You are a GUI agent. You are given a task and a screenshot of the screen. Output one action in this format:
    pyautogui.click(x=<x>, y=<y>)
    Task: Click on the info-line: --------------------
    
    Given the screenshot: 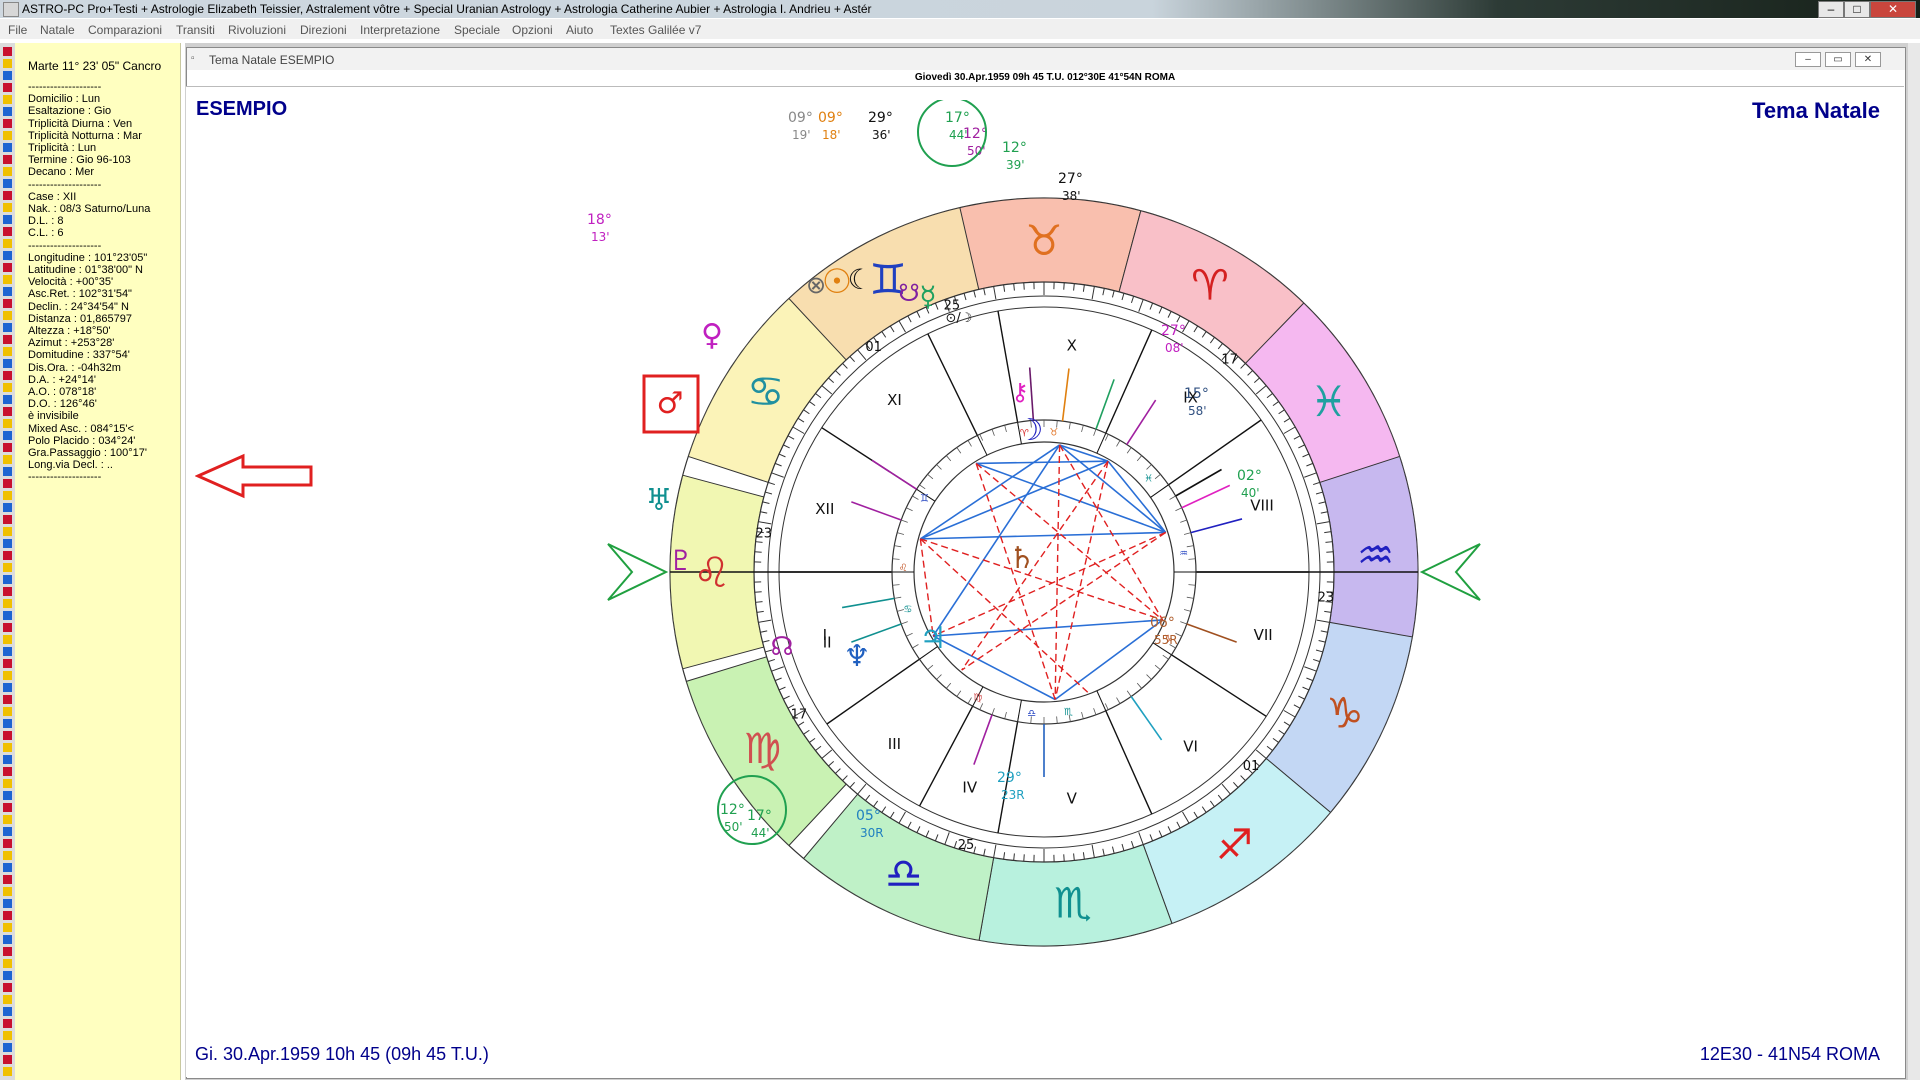 What is the action you would take?
    pyautogui.click(x=65, y=245)
    